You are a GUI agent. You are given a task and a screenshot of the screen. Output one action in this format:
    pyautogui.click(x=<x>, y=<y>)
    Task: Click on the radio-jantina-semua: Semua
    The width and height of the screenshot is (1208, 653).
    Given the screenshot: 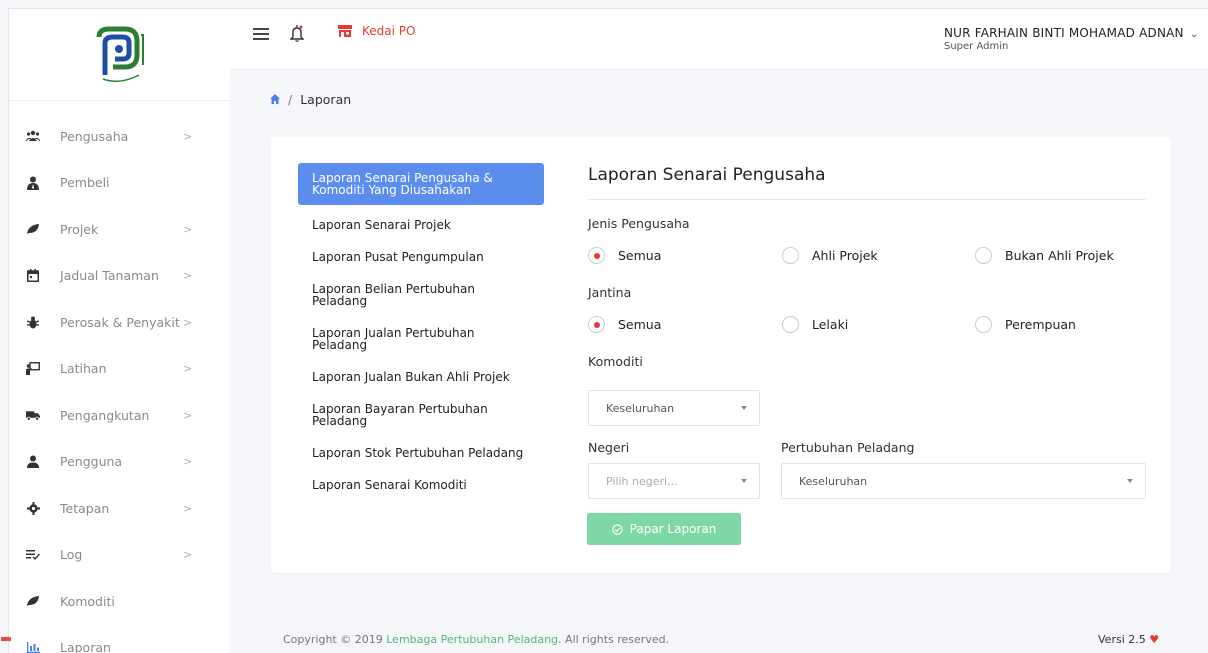 What is the action you would take?
    pyautogui.click(x=624, y=324)
    